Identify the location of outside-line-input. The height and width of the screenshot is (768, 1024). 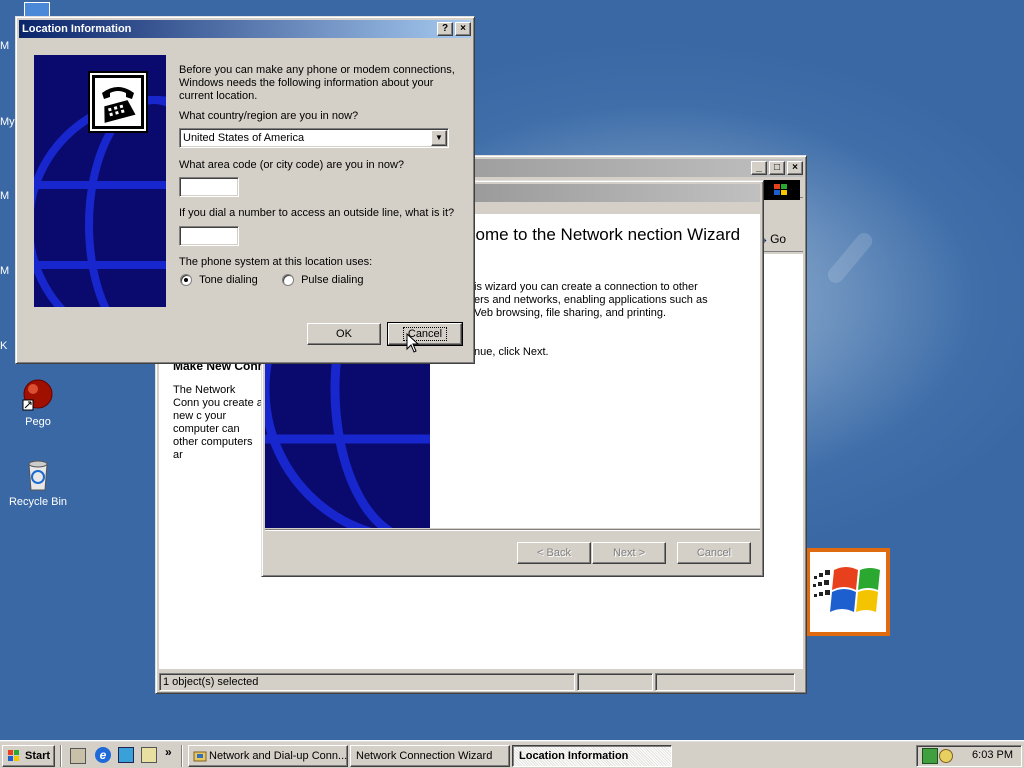
(209, 236).